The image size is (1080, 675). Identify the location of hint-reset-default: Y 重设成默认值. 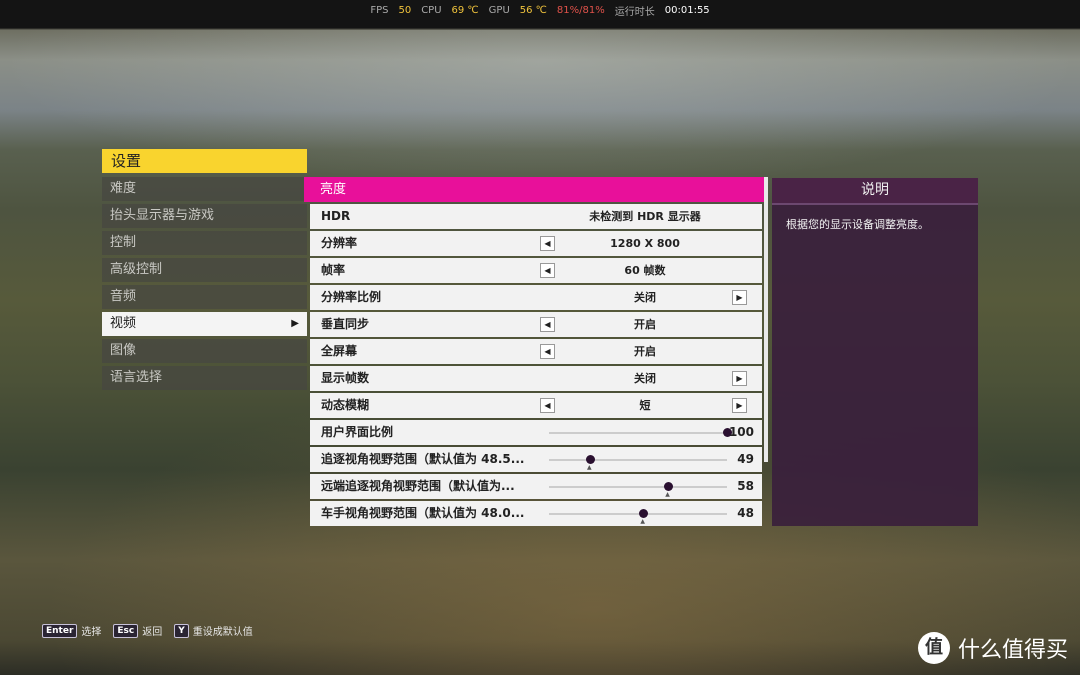
(213, 630).